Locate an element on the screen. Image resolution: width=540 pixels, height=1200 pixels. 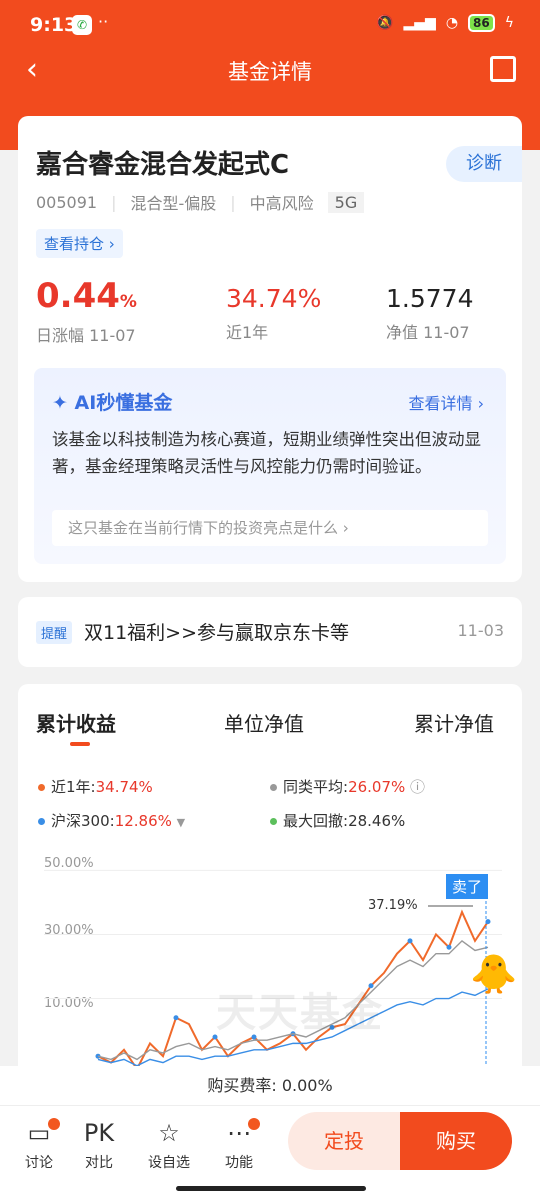
functions-button: ⋯ 功能 is located at coordinates (239, 1144).